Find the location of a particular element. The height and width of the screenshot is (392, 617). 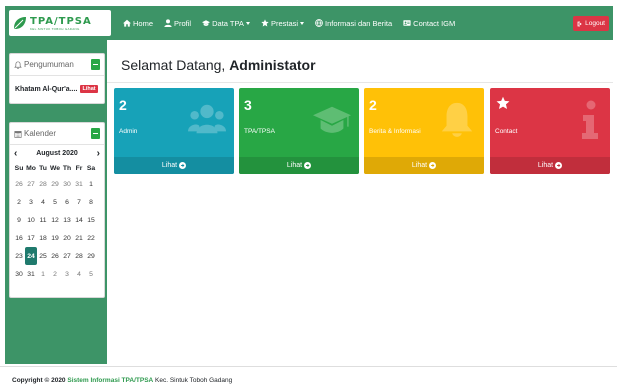

nav-contact-igm: Contact IGM is located at coordinates (429, 23).